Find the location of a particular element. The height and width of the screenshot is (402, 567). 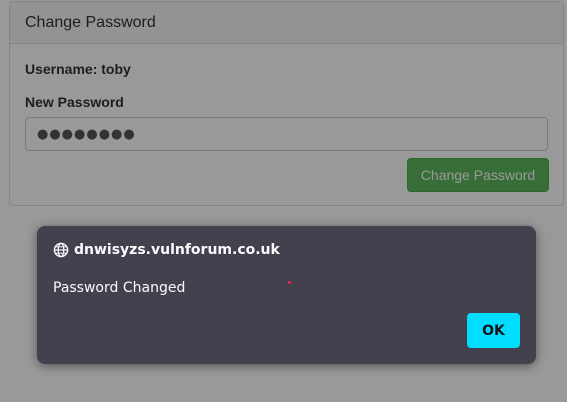

globe-icon is located at coordinates (61, 250).